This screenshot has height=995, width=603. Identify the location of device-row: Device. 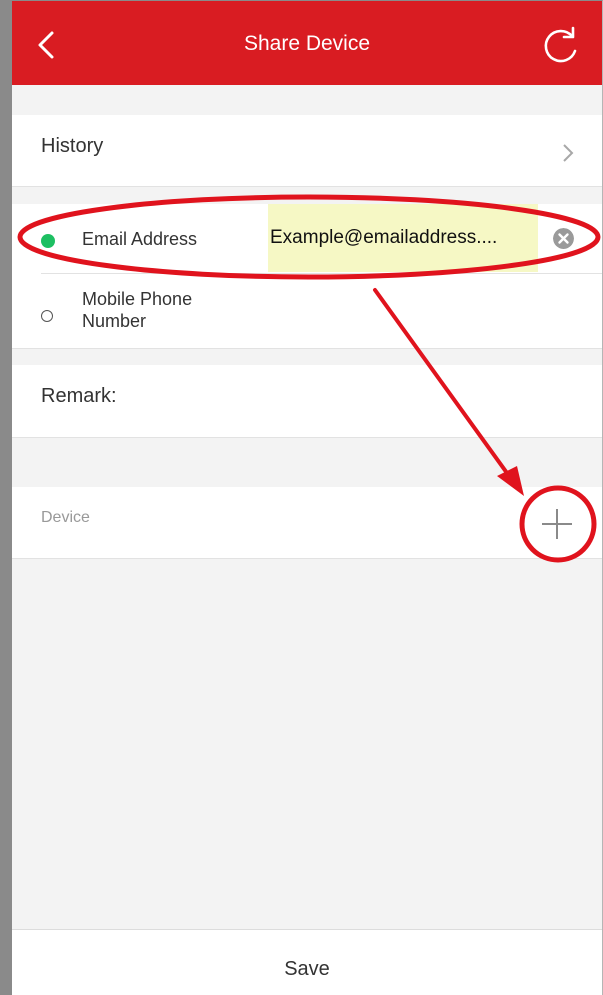
(307, 523).